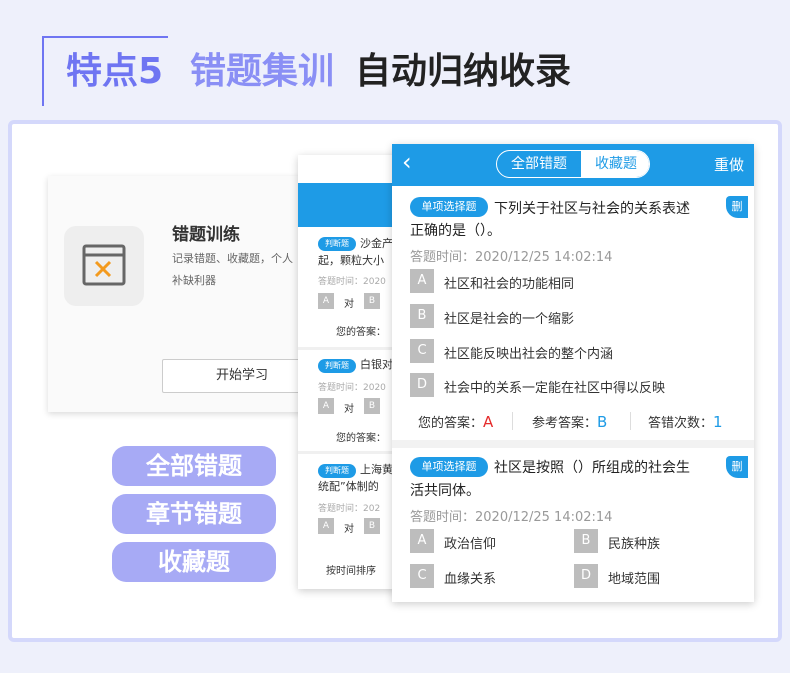 The width and height of the screenshot is (790, 673). I want to click on reference-answer: 参考答案：B, so click(569, 421).